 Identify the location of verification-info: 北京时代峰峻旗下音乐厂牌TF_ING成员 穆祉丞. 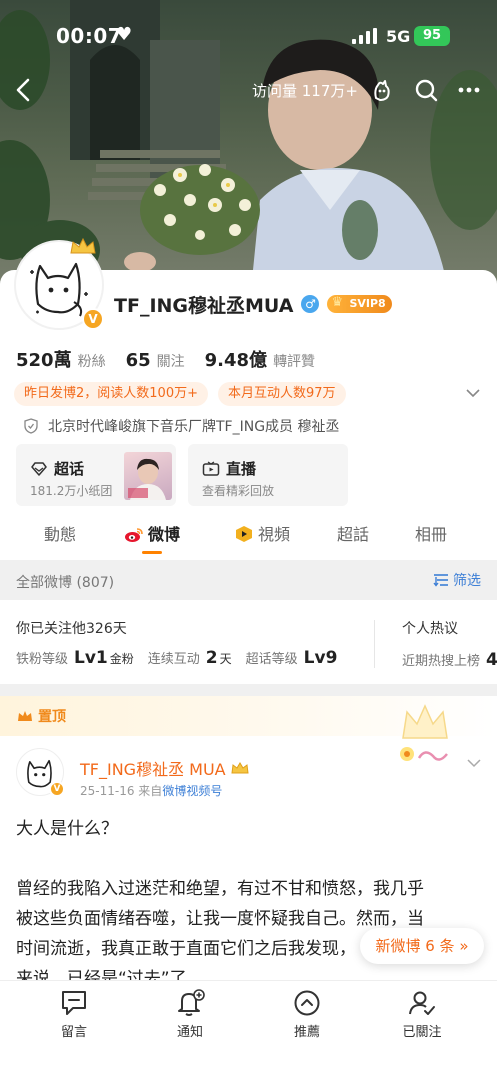
(182, 426).